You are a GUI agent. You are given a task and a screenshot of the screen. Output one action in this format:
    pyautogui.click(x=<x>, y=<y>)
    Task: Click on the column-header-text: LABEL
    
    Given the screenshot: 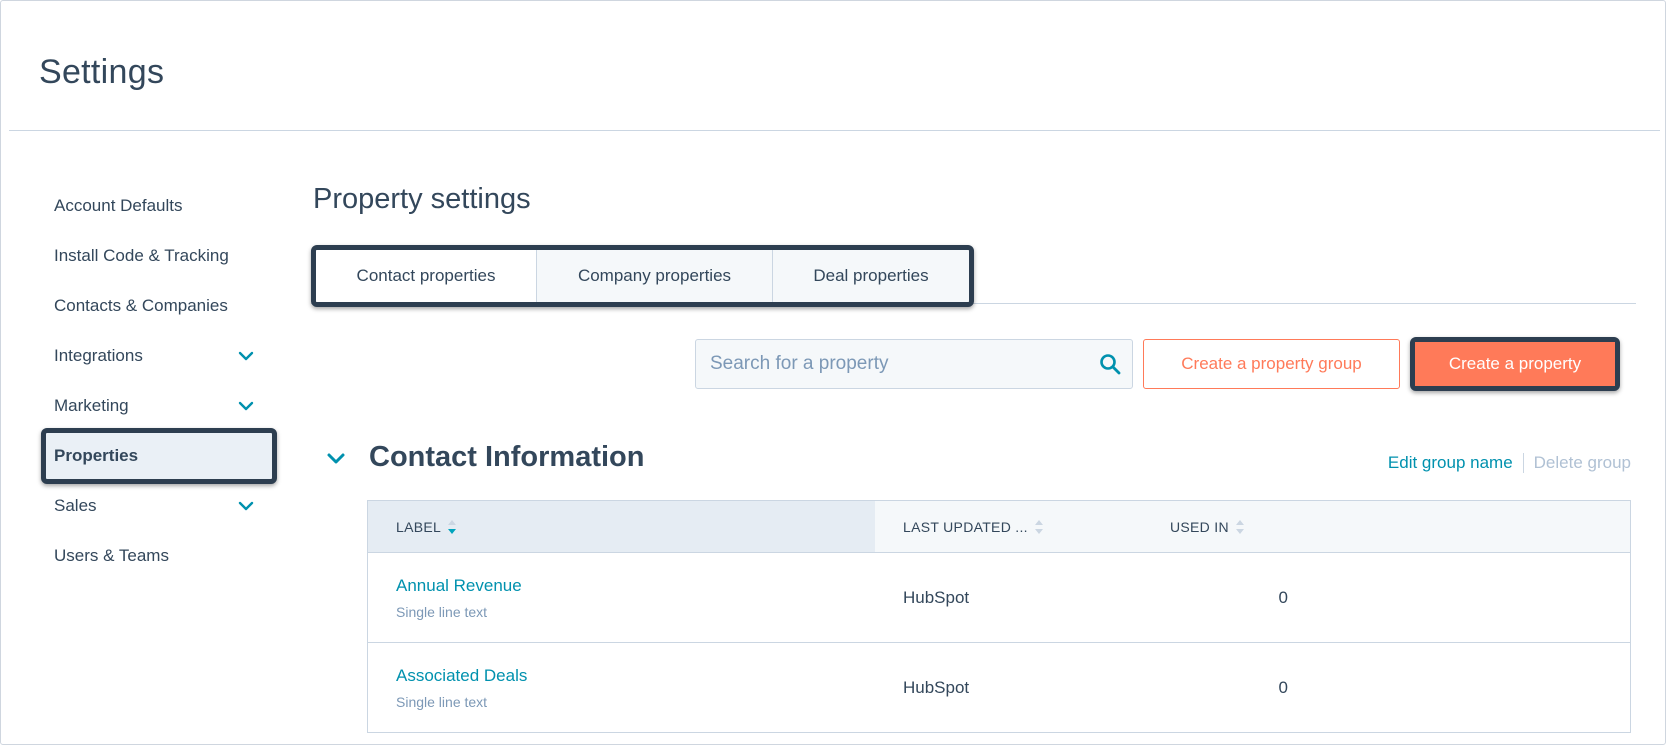 What is the action you would take?
    pyautogui.click(x=419, y=526)
    